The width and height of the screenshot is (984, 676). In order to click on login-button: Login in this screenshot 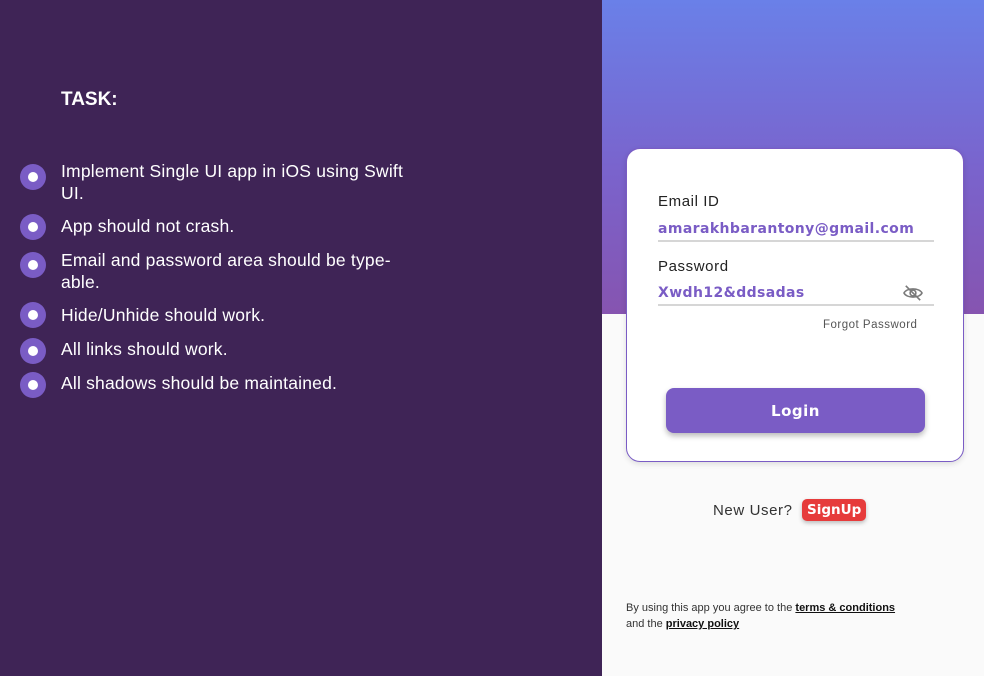, I will do `click(795, 410)`.